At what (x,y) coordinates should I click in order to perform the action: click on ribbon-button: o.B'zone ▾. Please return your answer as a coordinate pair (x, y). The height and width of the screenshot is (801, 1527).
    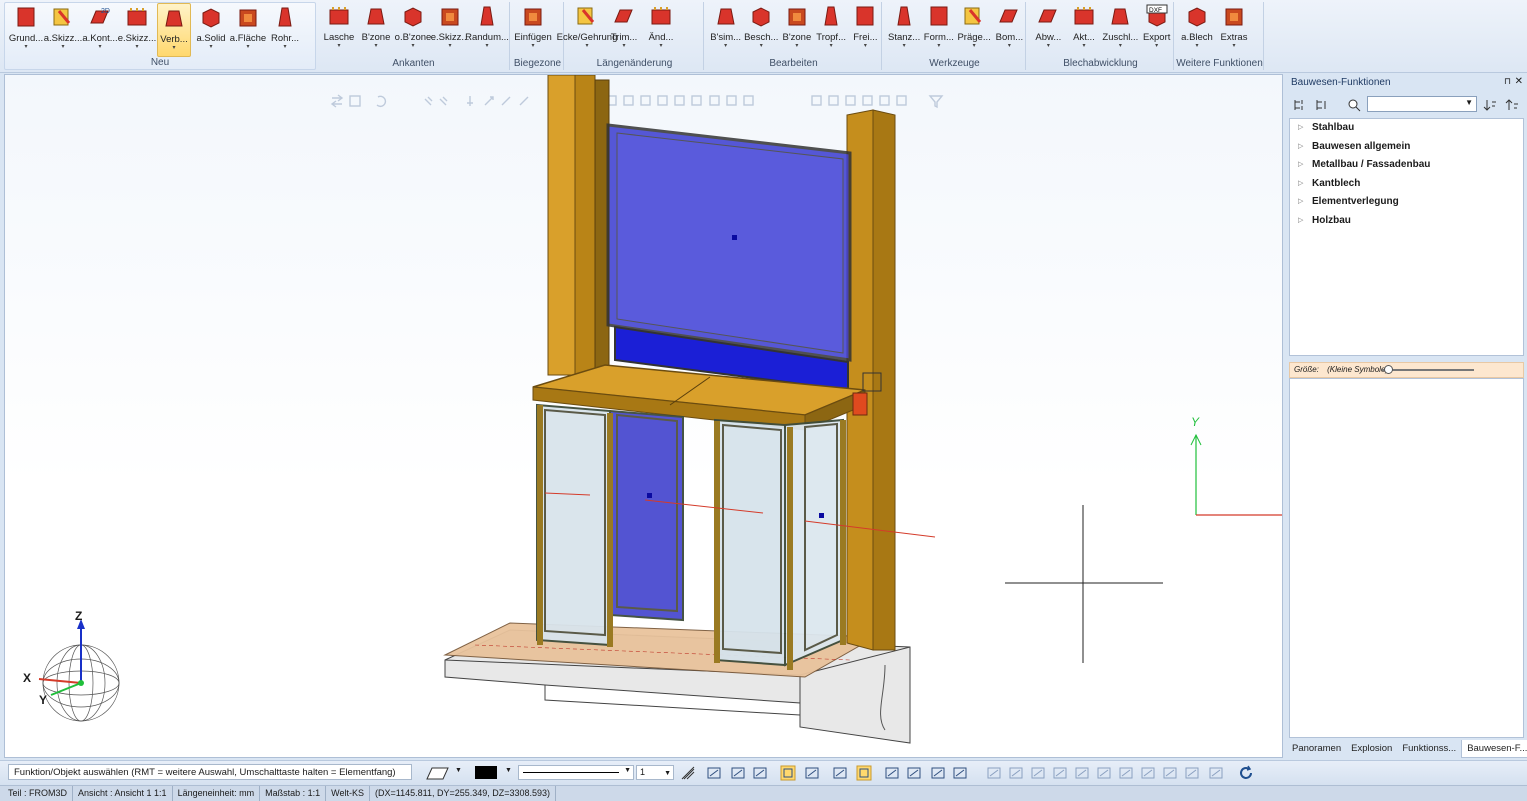
    Looking at the image, I should click on (413, 29).